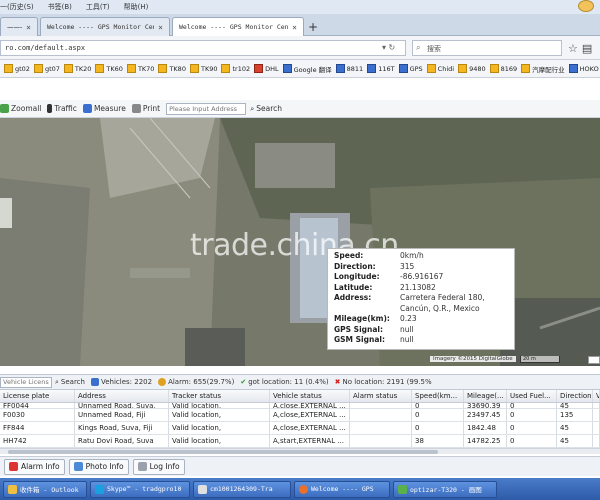 This screenshot has width=600, height=500. I want to click on popup-value: 0km/h, so click(412, 255).